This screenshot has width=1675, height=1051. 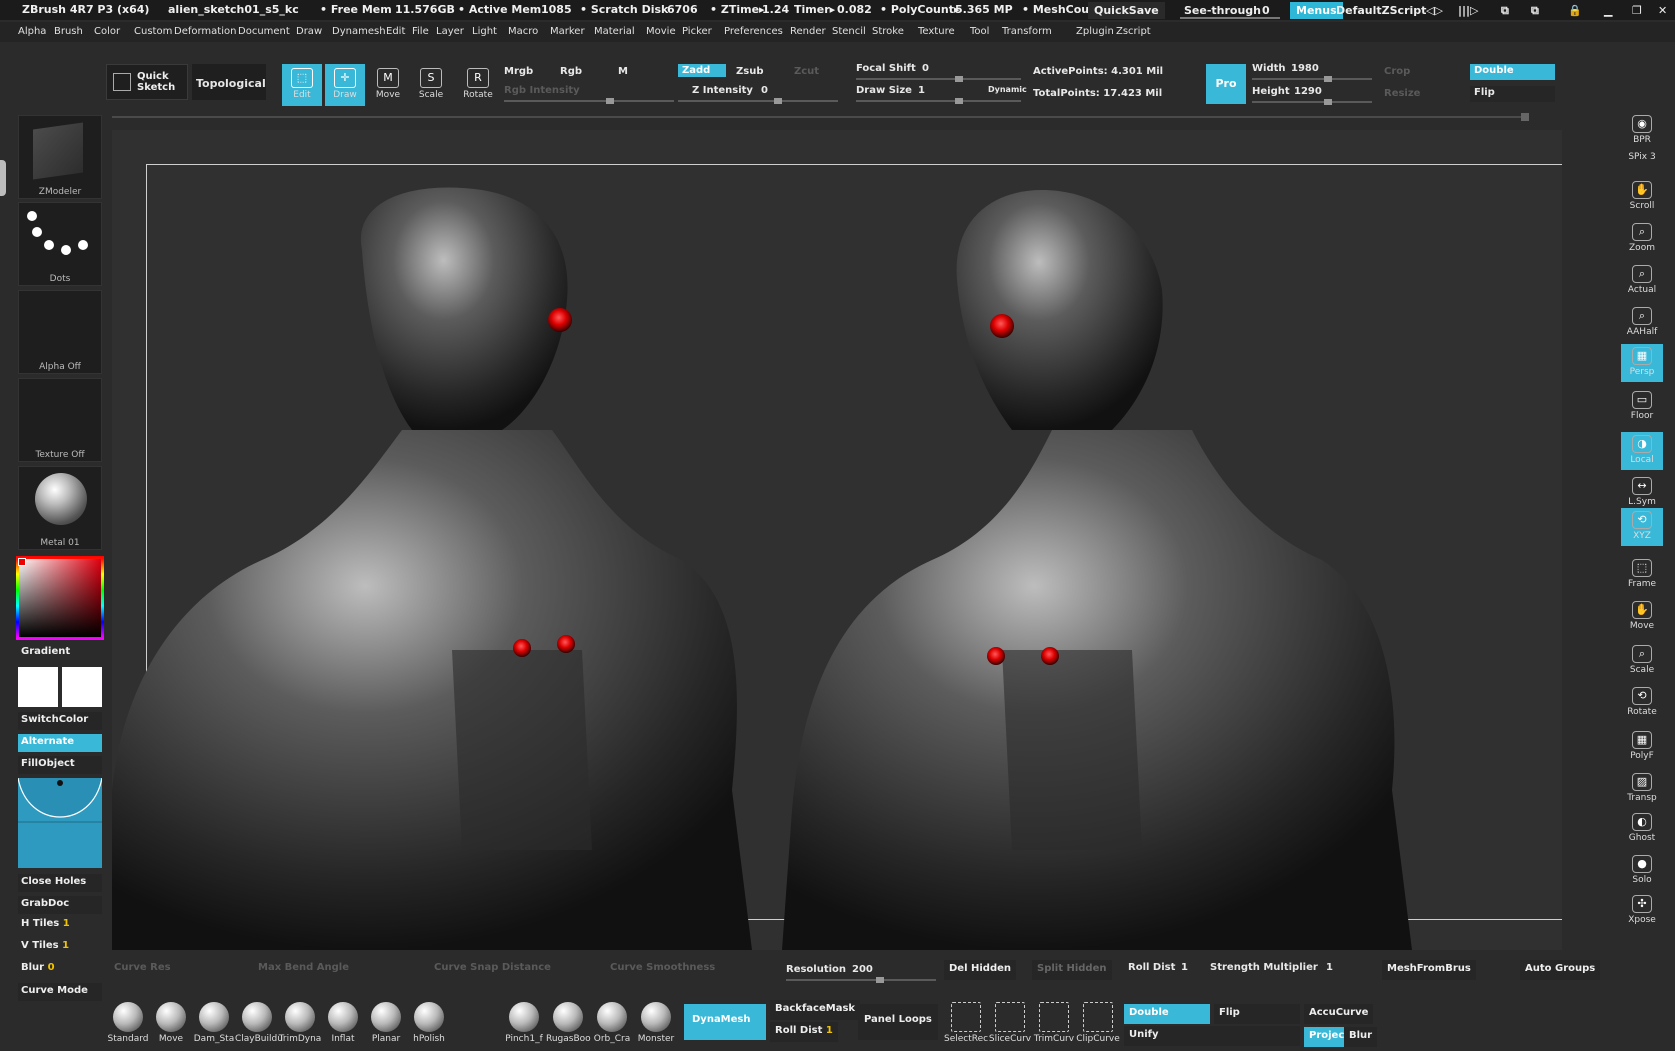 I want to click on edit-button: ⬚ Edit, so click(x=302, y=85).